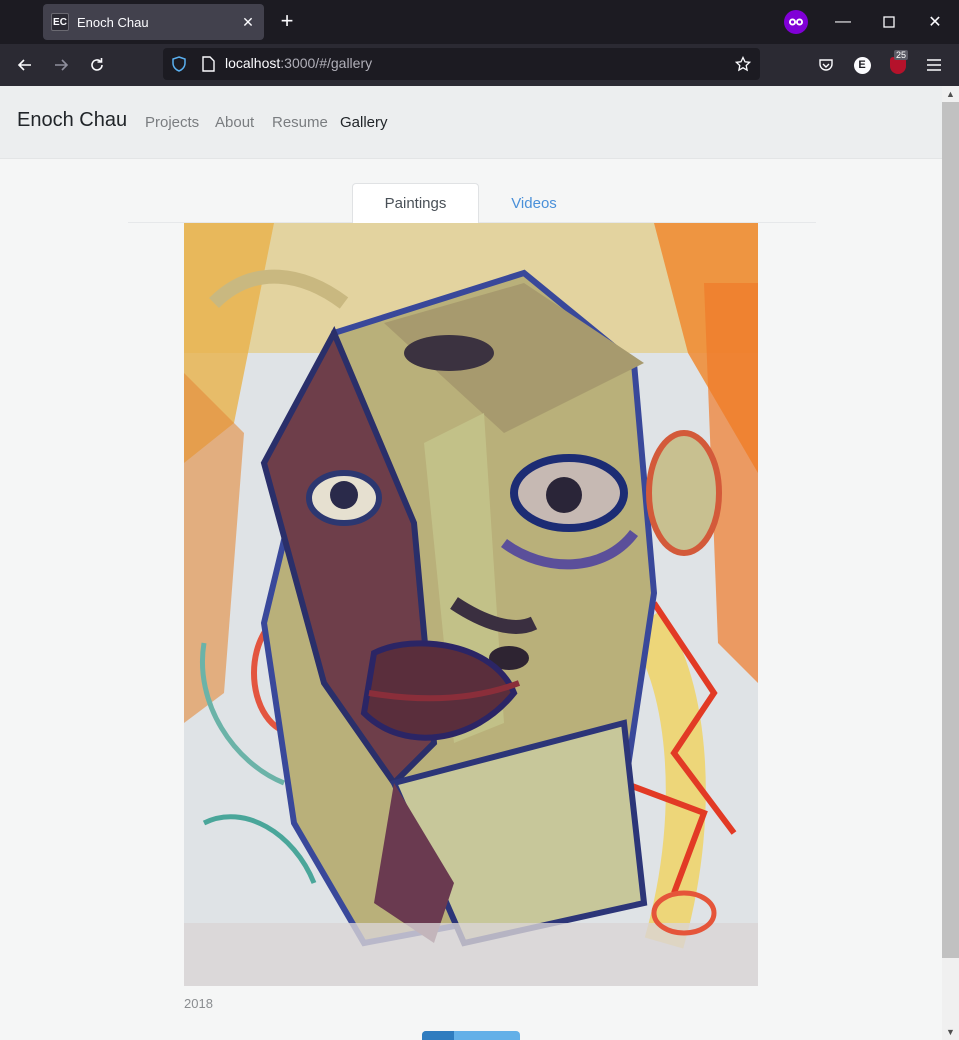  I want to click on carousel-progress-fill, so click(438, 1035).